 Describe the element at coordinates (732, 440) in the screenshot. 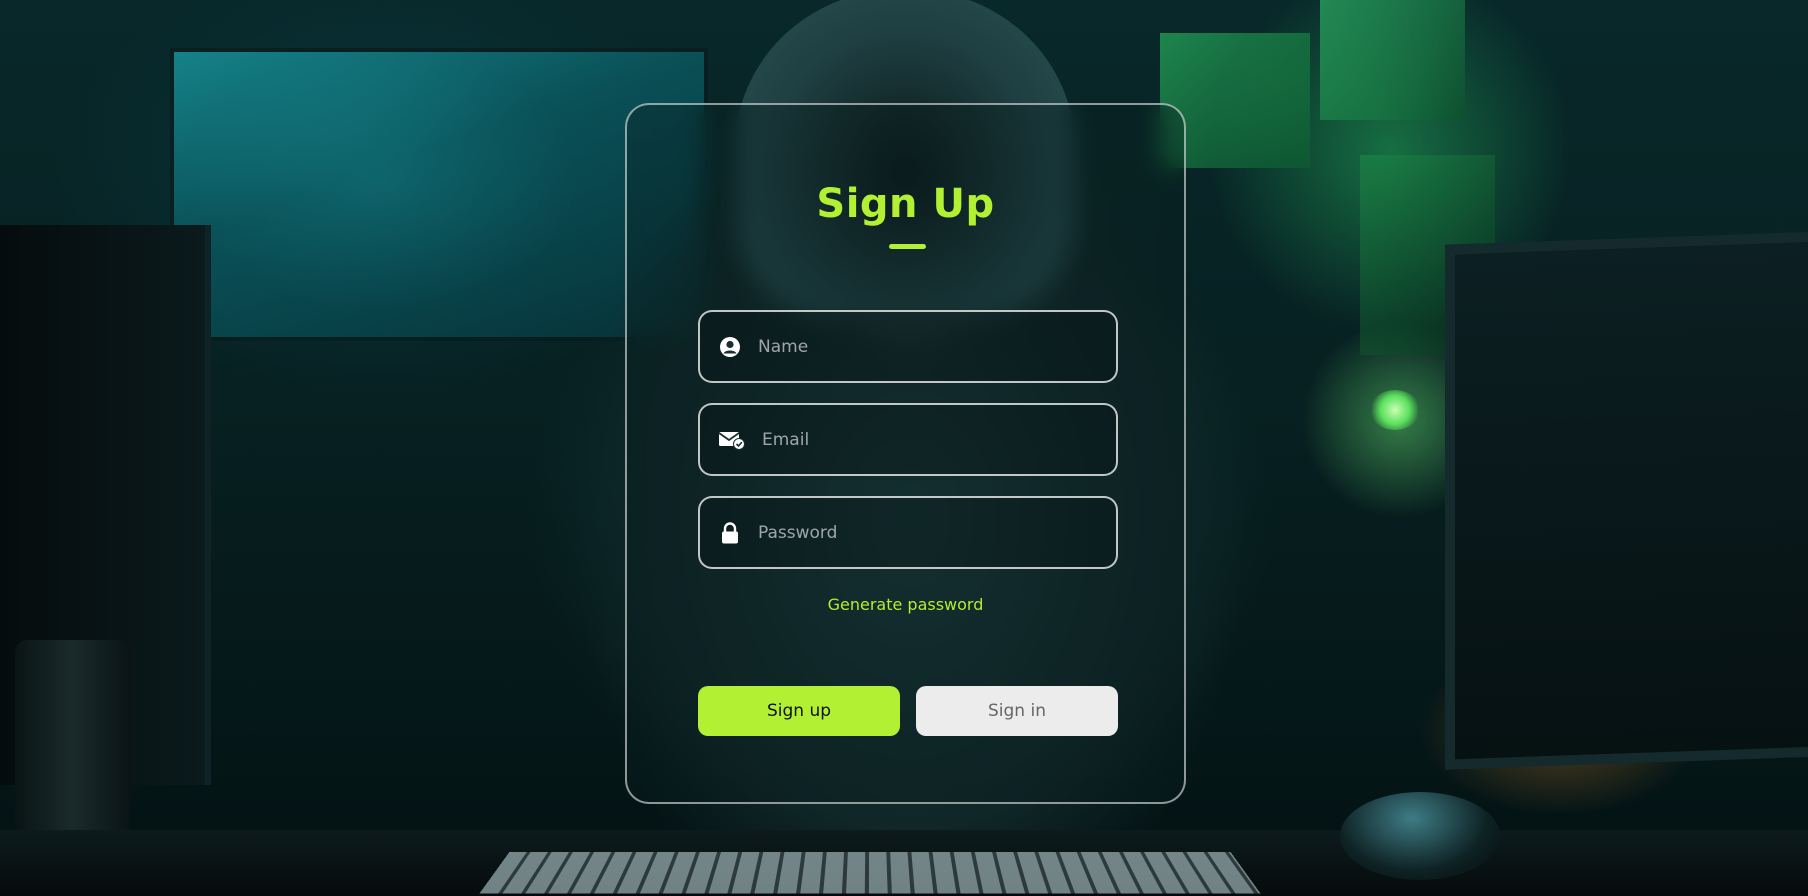

I see `envelope-check-icon` at that location.